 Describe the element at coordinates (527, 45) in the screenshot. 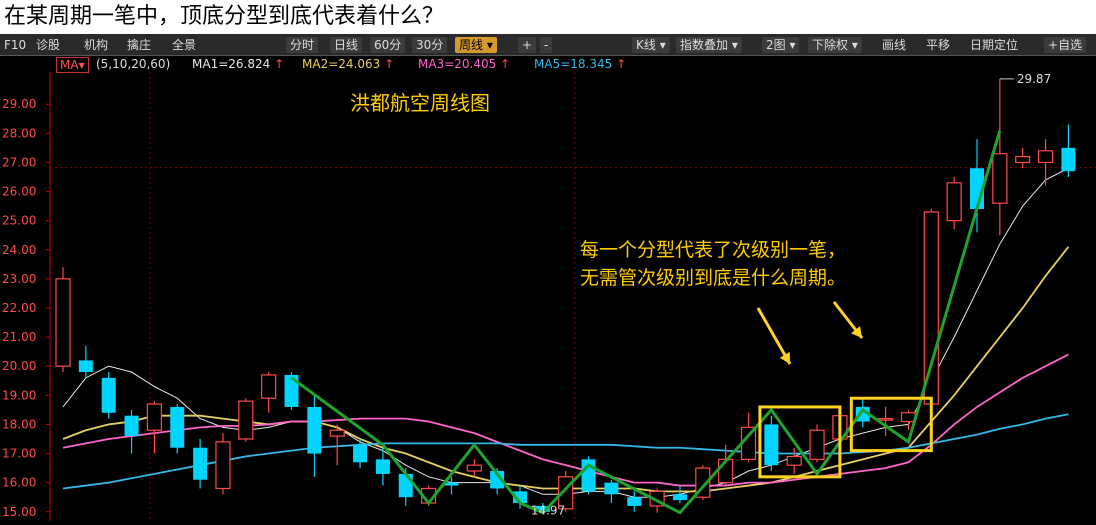

I see `zoom-in-button: +` at that location.